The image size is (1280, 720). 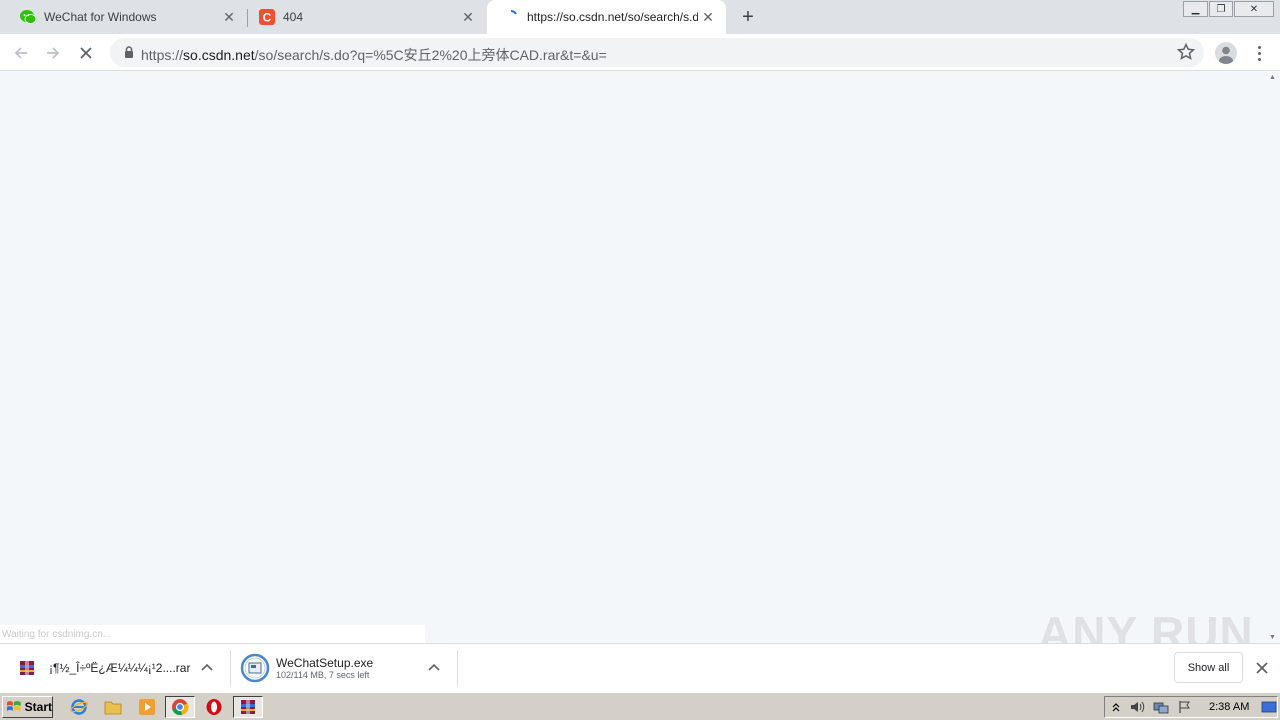 What do you see at coordinates (1195, 9) in the screenshot?
I see `minimize-button: ▁` at bounding box center [1195, 9].